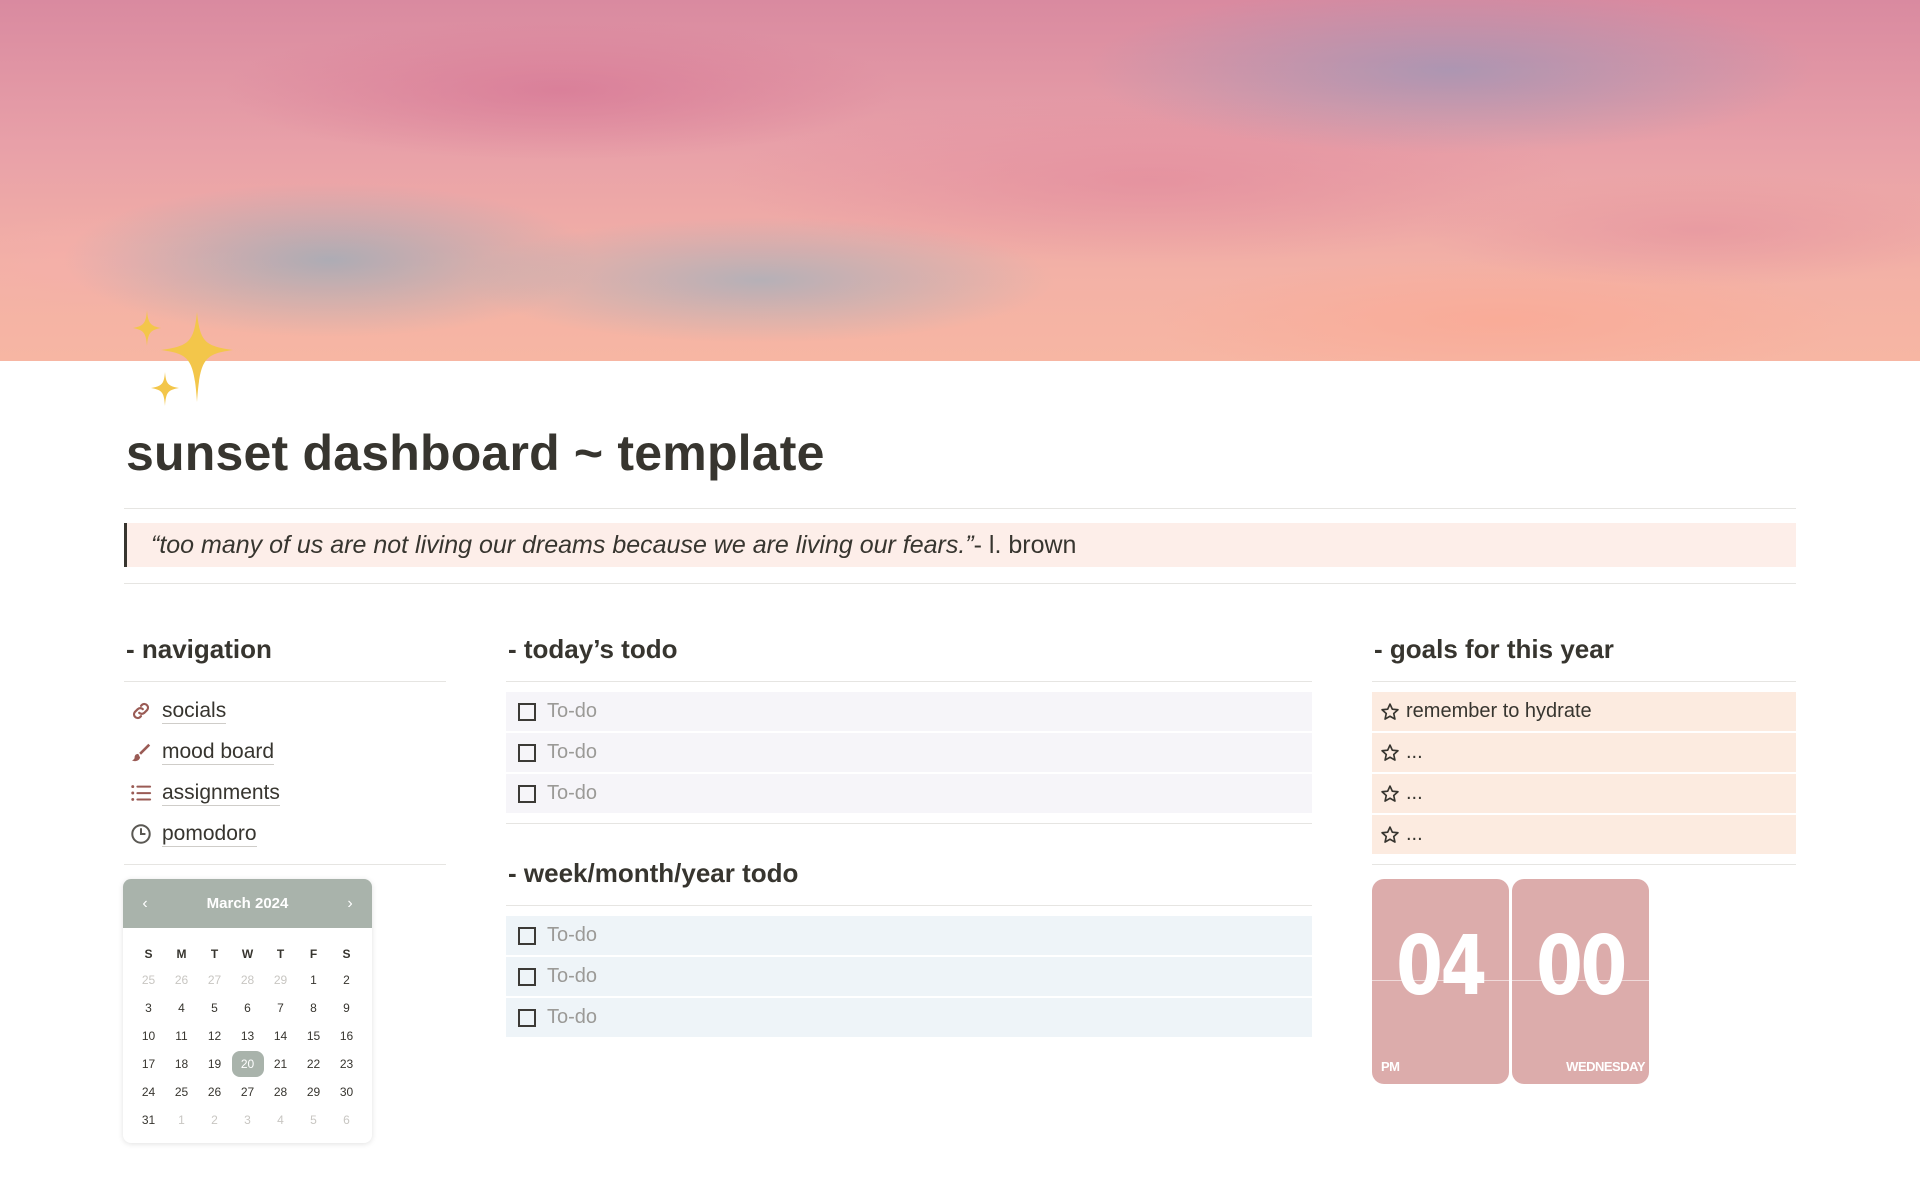  What do you see at coordinates (1499, 711) in the screenshot?
I see `goal-label: remember to hydrate` at bounding box center [1499, 711].